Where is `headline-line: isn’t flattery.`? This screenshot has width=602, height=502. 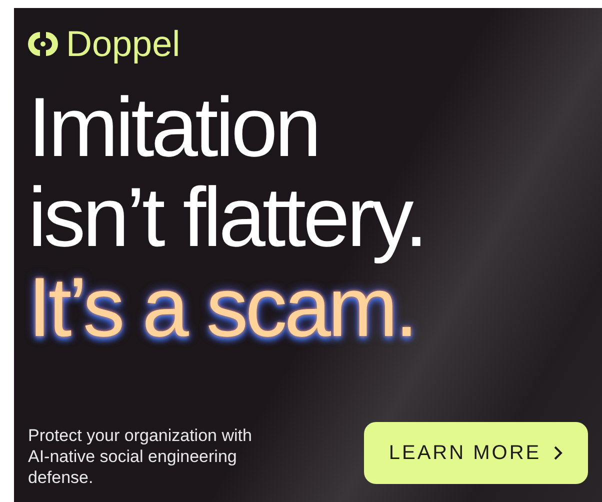 headline-line: isn’t flattery. is located at coordinates (227, 217).